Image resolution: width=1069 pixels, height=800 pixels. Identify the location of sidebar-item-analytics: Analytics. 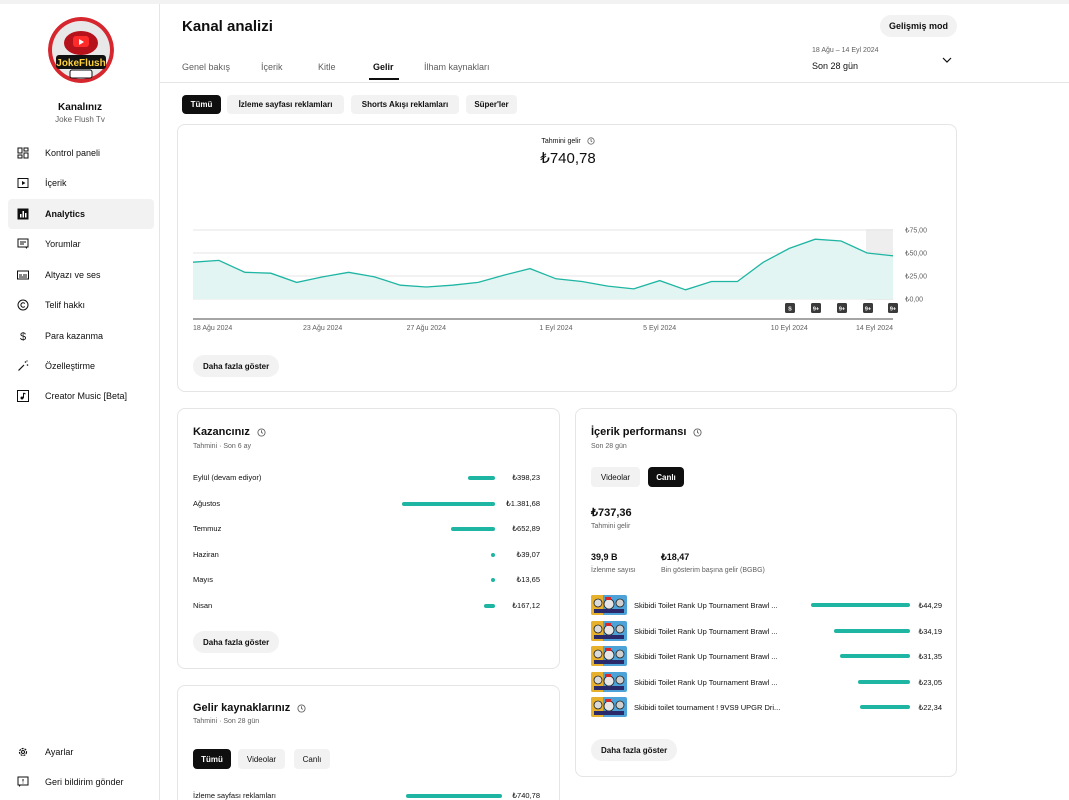
(81, 214).